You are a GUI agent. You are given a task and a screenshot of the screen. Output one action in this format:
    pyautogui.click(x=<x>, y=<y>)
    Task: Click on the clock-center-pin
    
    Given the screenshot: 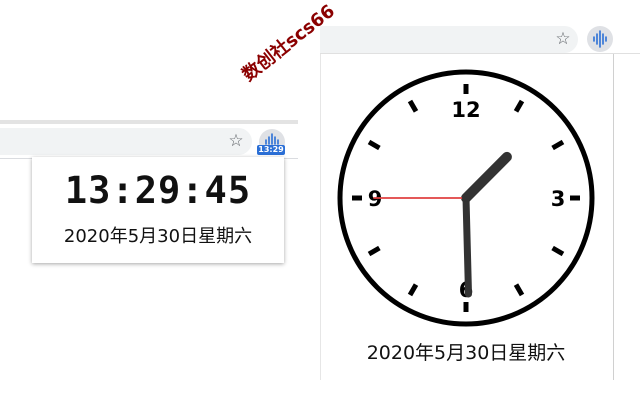 What is the action you would take?
    pyautogui.click(x=466, y=198)
    